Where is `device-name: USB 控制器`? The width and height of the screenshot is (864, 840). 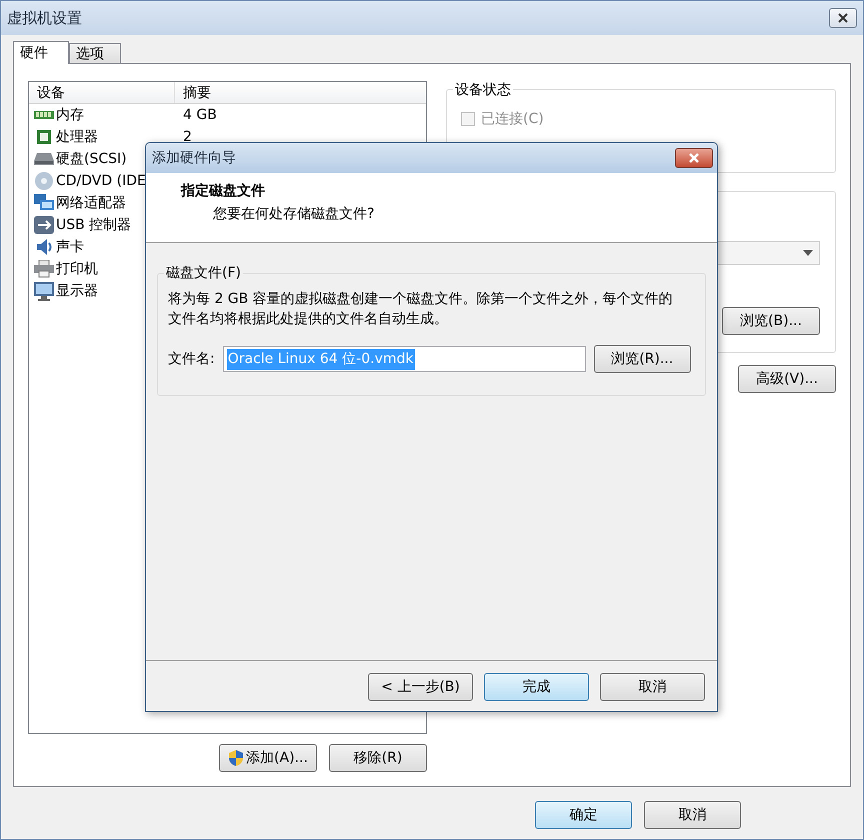
device-name: USB 控制器 is located at coordinates (94, 225).